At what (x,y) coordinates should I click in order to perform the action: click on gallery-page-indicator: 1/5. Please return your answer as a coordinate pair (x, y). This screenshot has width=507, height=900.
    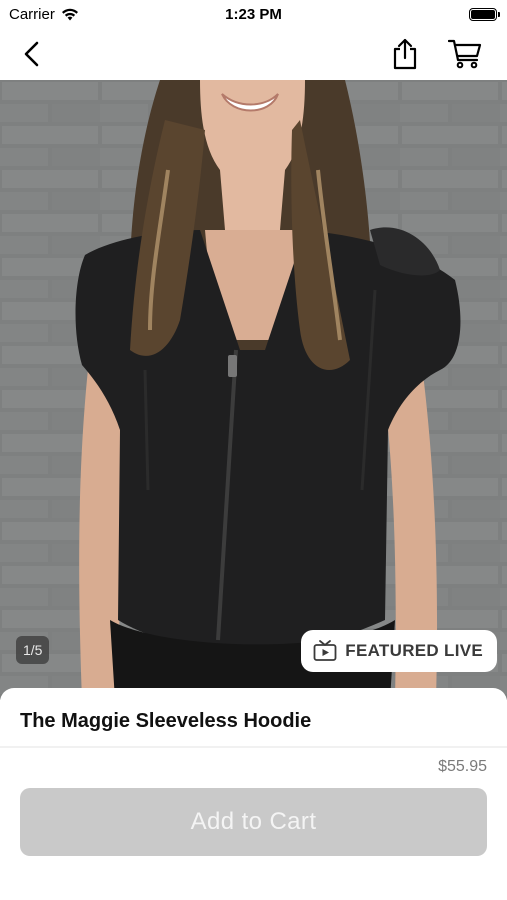
    Looking at the image, I should click on (33, 650).